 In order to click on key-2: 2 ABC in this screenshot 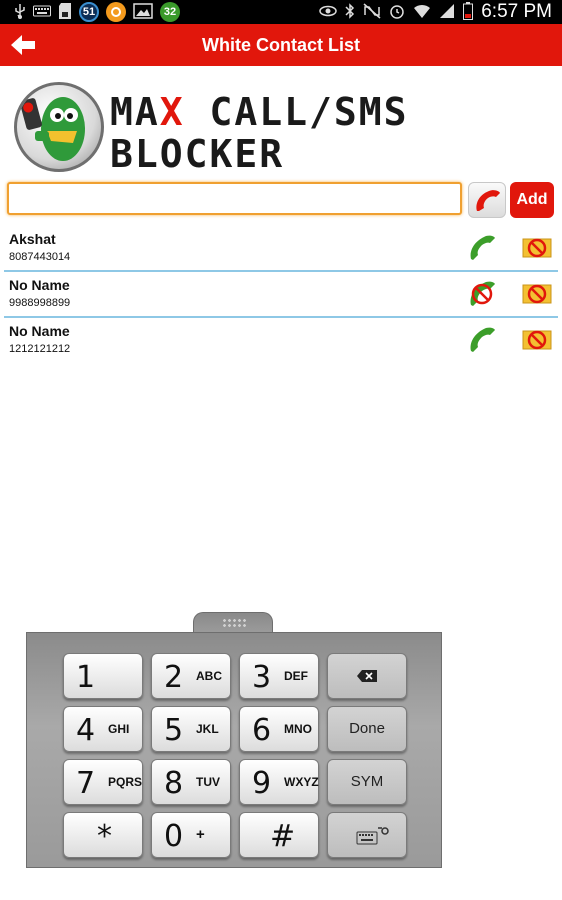, I will do `click(191, 676)`.